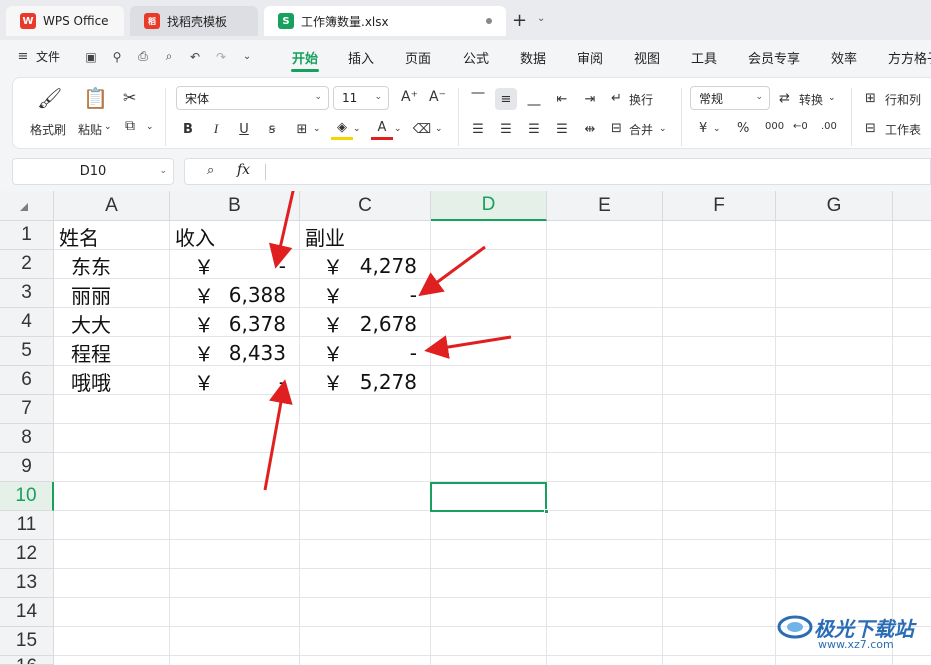  I want to click on file-menu: 文件, so click(48, 56).